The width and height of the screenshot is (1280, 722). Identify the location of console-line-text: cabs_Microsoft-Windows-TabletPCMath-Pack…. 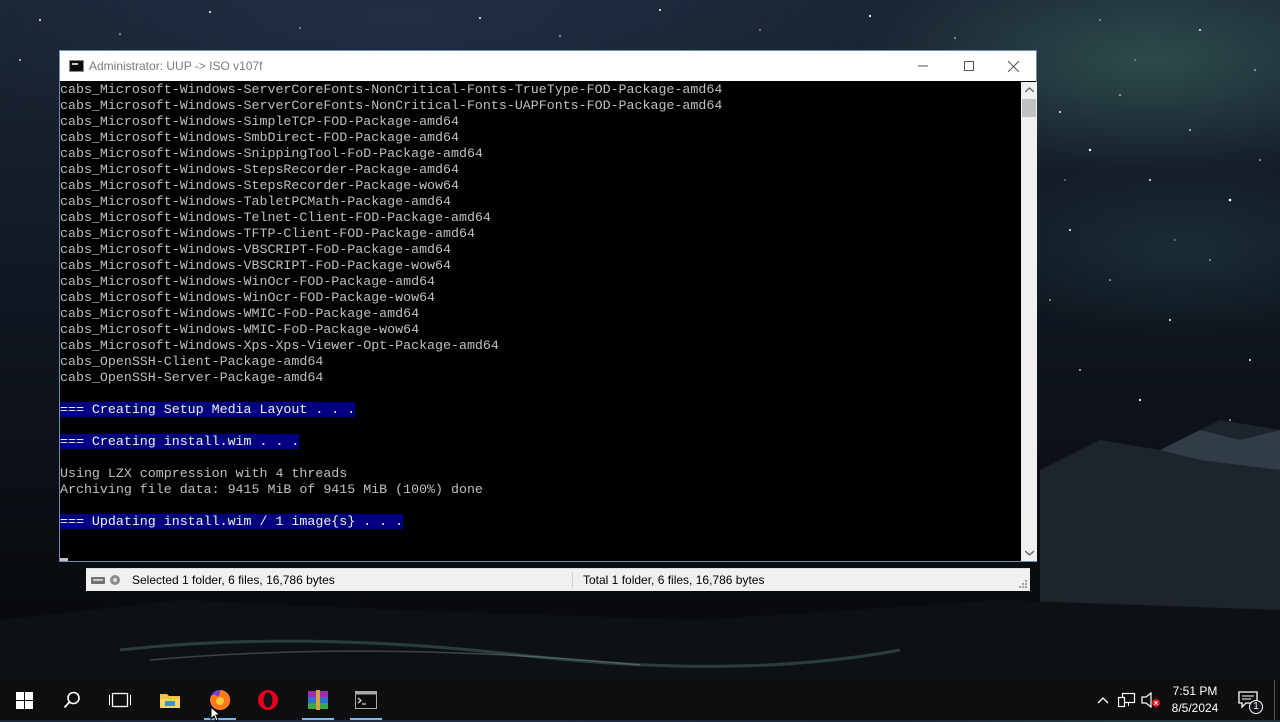
(255, 201).